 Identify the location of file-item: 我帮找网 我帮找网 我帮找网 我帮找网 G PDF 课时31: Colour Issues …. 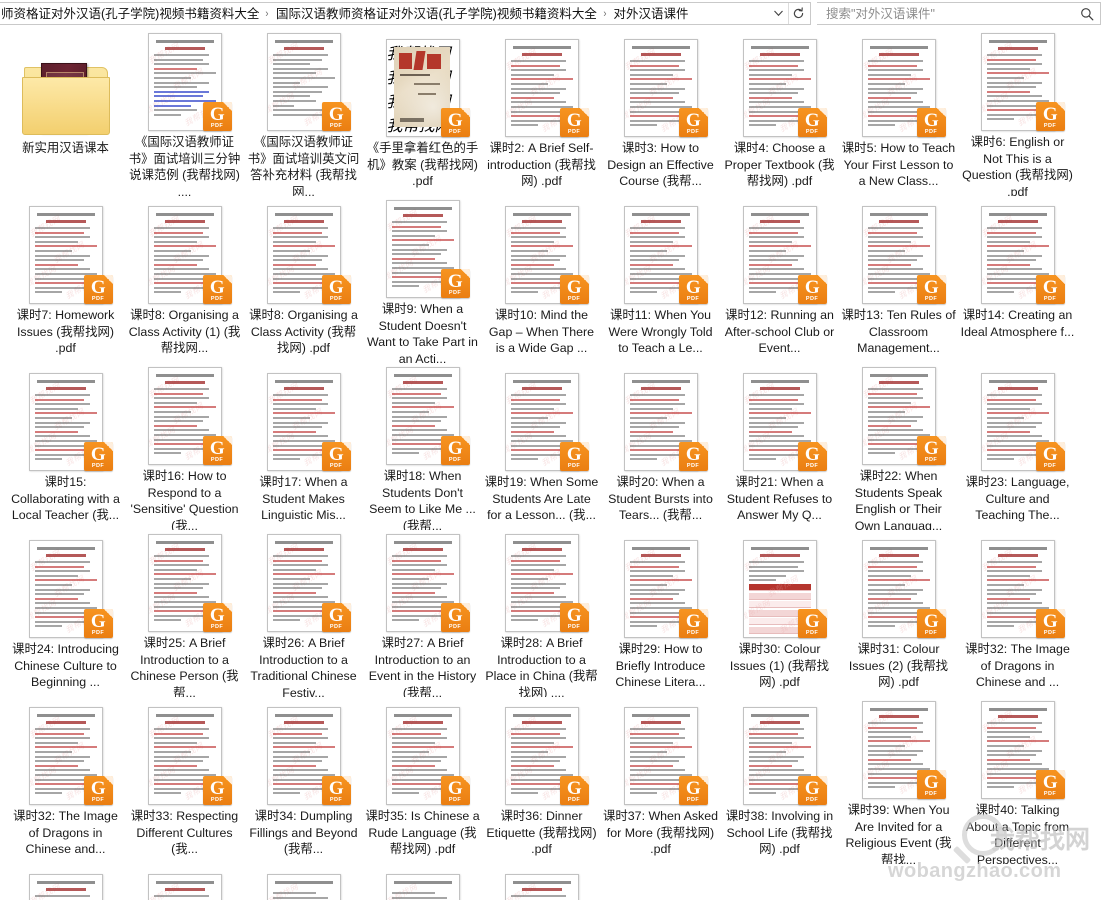
(898, 613).